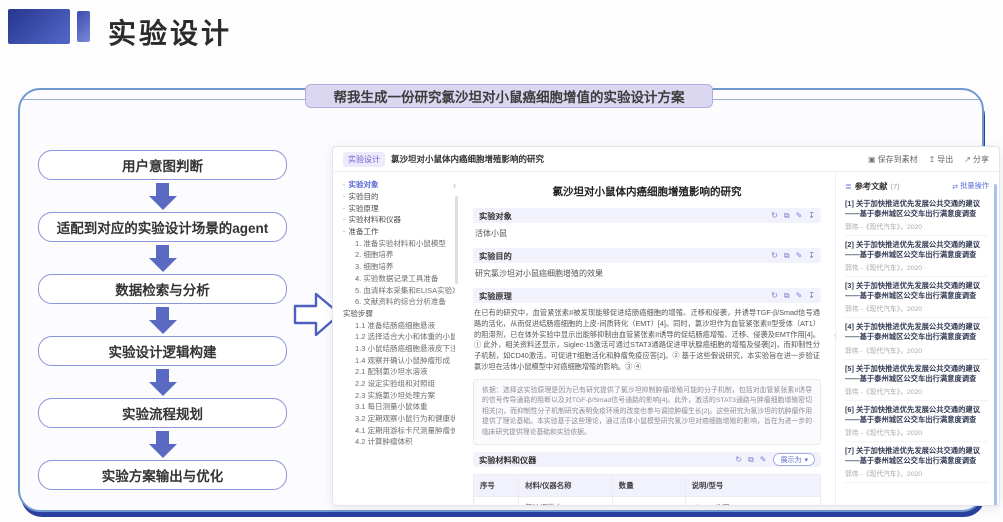 Image resolution: width=1003 pixels, height=522 pixels. What do you see at coordinates (509, 96) in the screenshot?
I see `user-prompt-bubble: 帮我生成一份研究氯沙坦对小鼠癌细胞增值的实验设计方案` at bounding box center [509, 96].